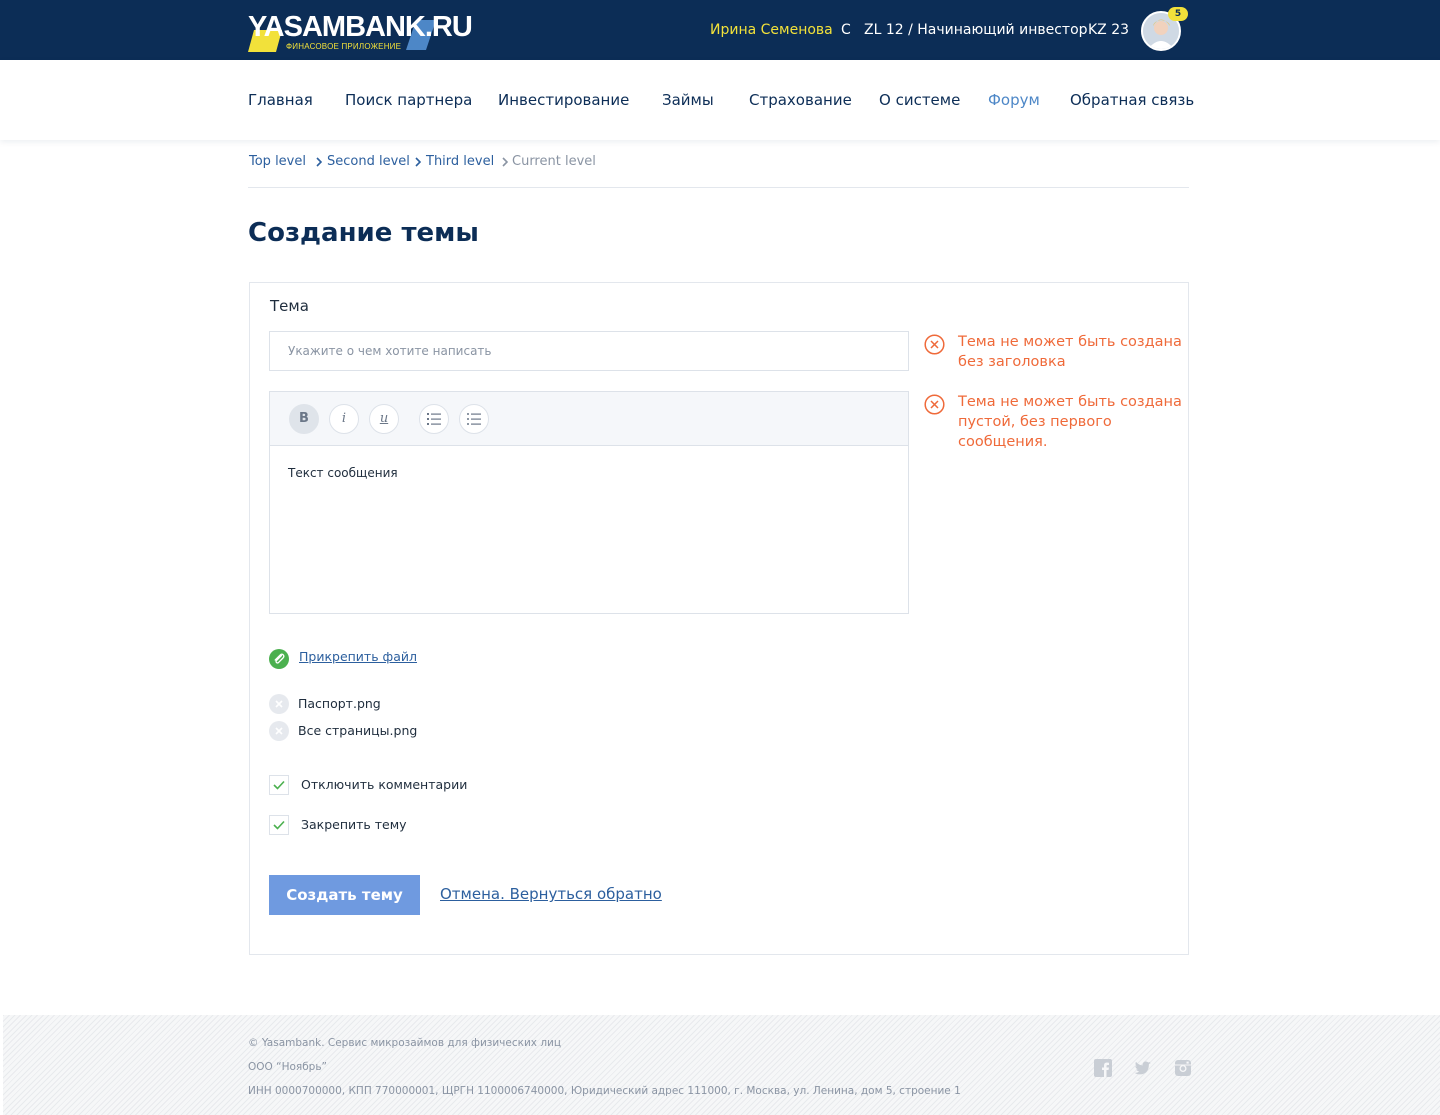 The width and height of the screenshot is (1440, 1115). I want to click on ordered-list-icon, so click(434, 419).